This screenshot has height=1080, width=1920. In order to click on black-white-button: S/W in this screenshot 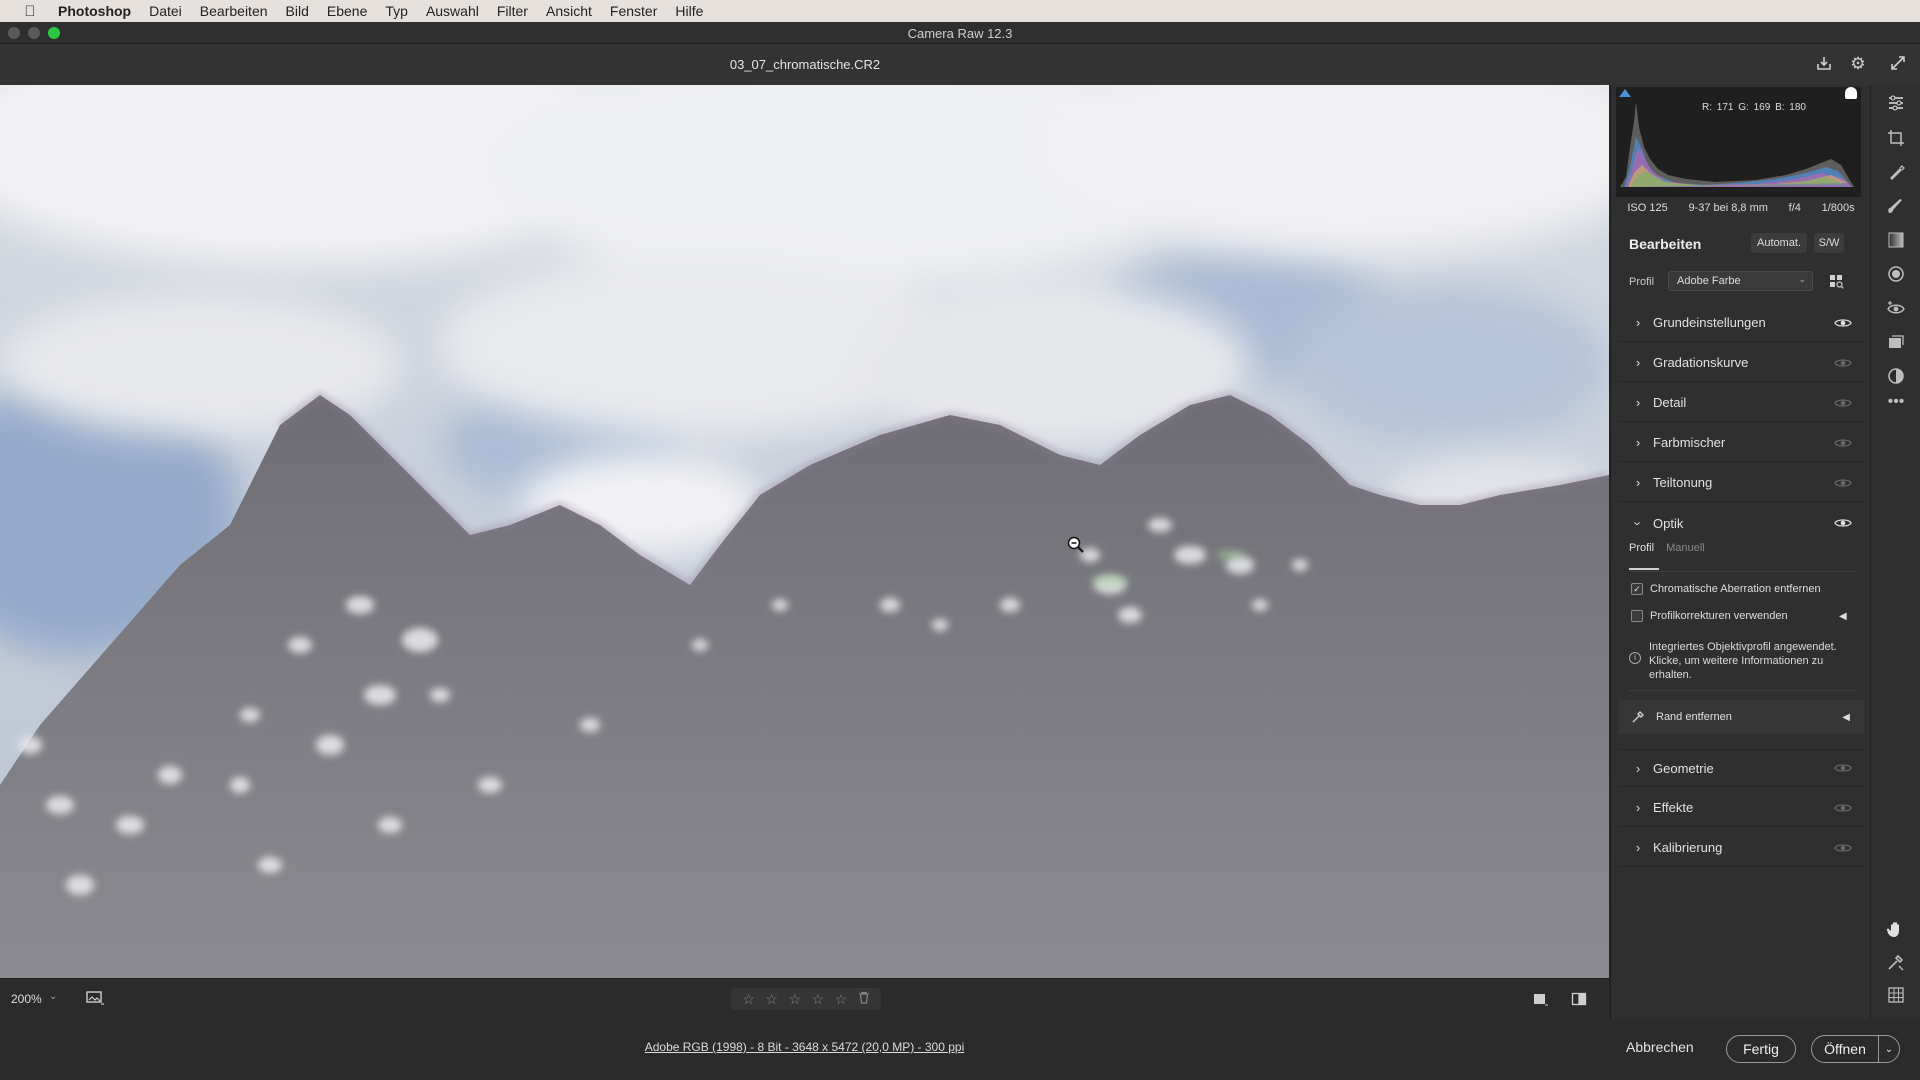, I will do `click(1829, 243)`.